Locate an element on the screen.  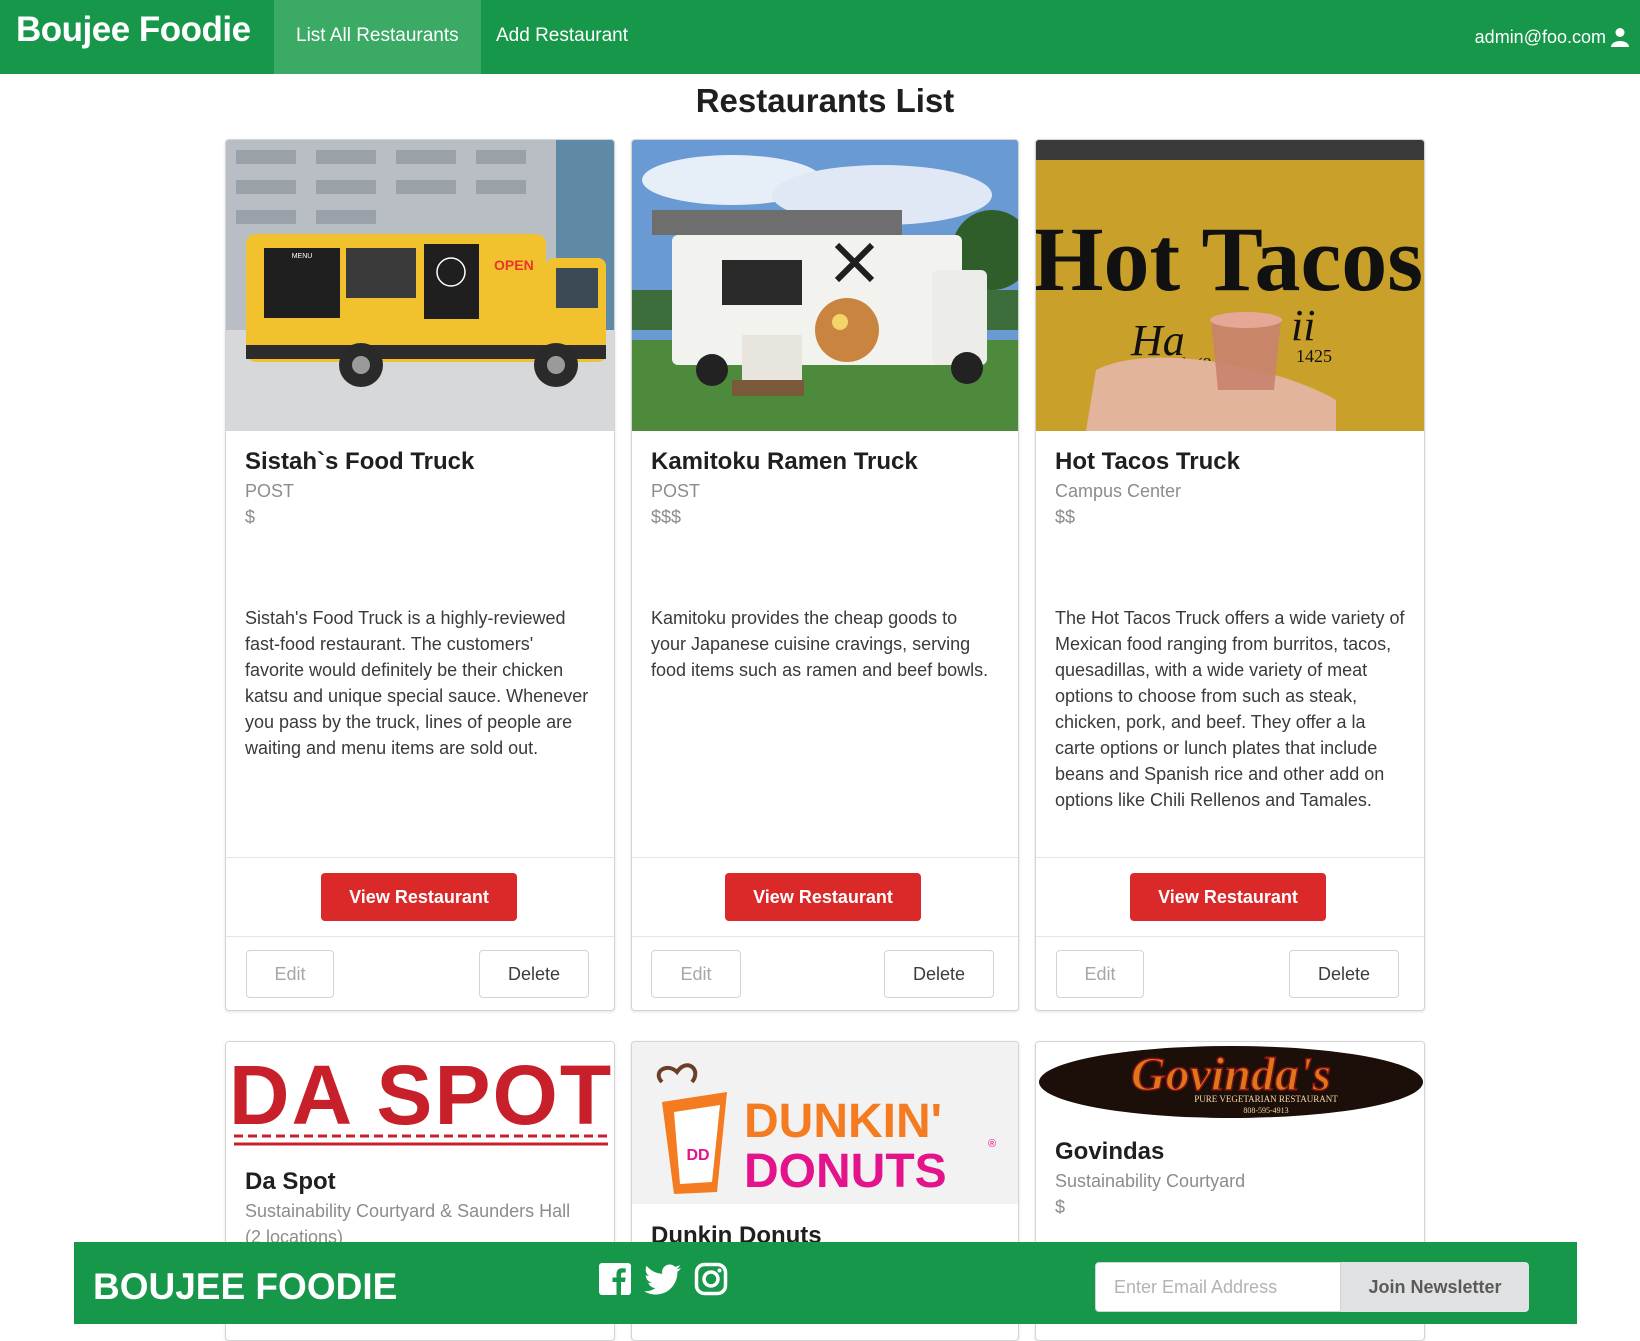
page-title: Restaurants List is located at coordinates (825, 100).